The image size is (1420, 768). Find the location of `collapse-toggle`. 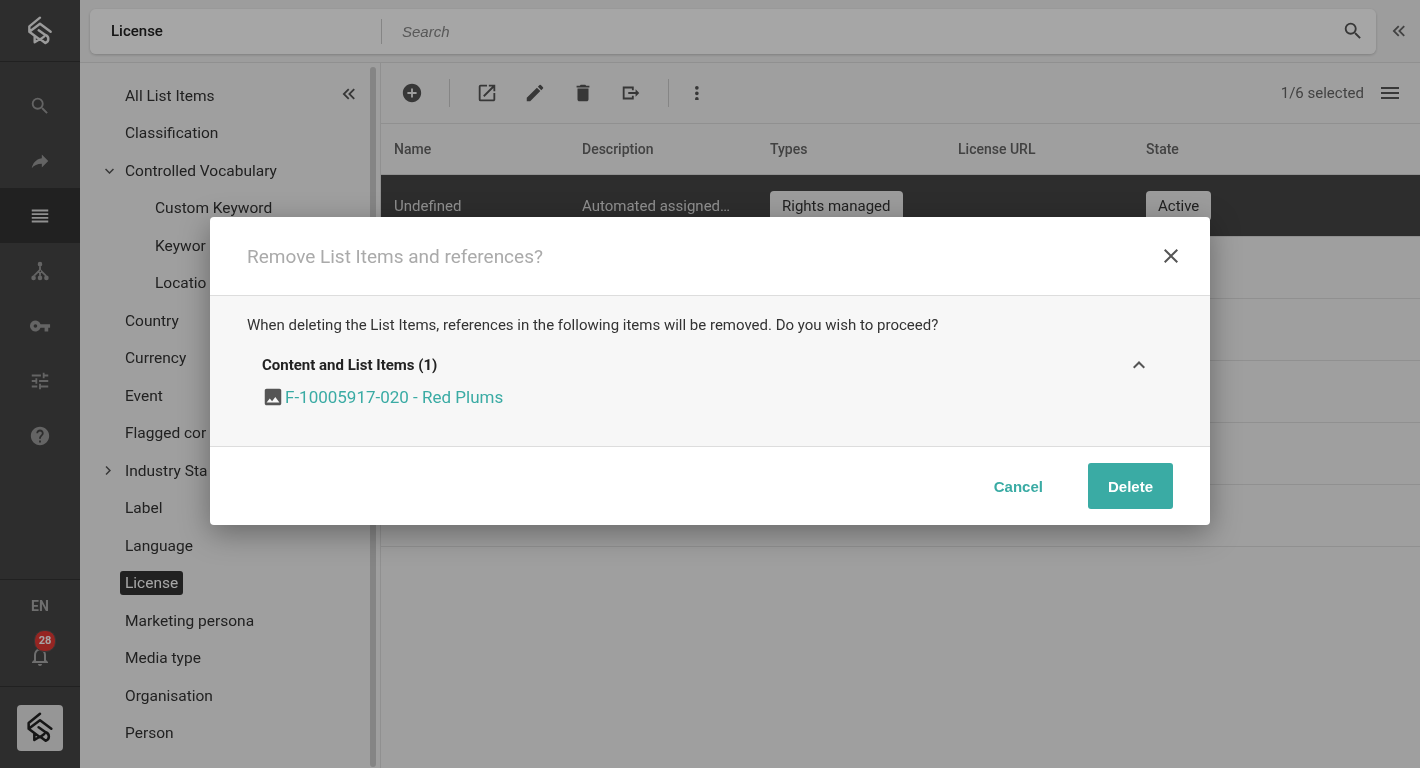

collapse-toggle is located at coordinates (1139, 365).